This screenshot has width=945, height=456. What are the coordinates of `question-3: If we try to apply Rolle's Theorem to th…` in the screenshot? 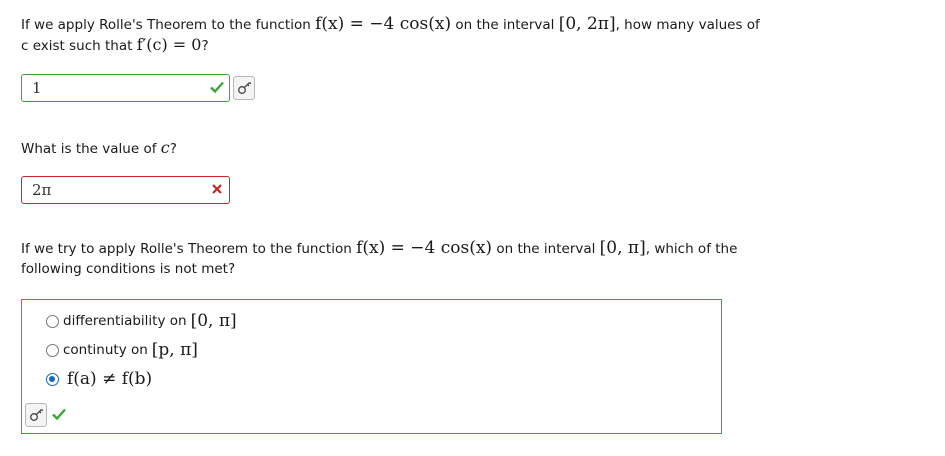 It's located at (379, 258).